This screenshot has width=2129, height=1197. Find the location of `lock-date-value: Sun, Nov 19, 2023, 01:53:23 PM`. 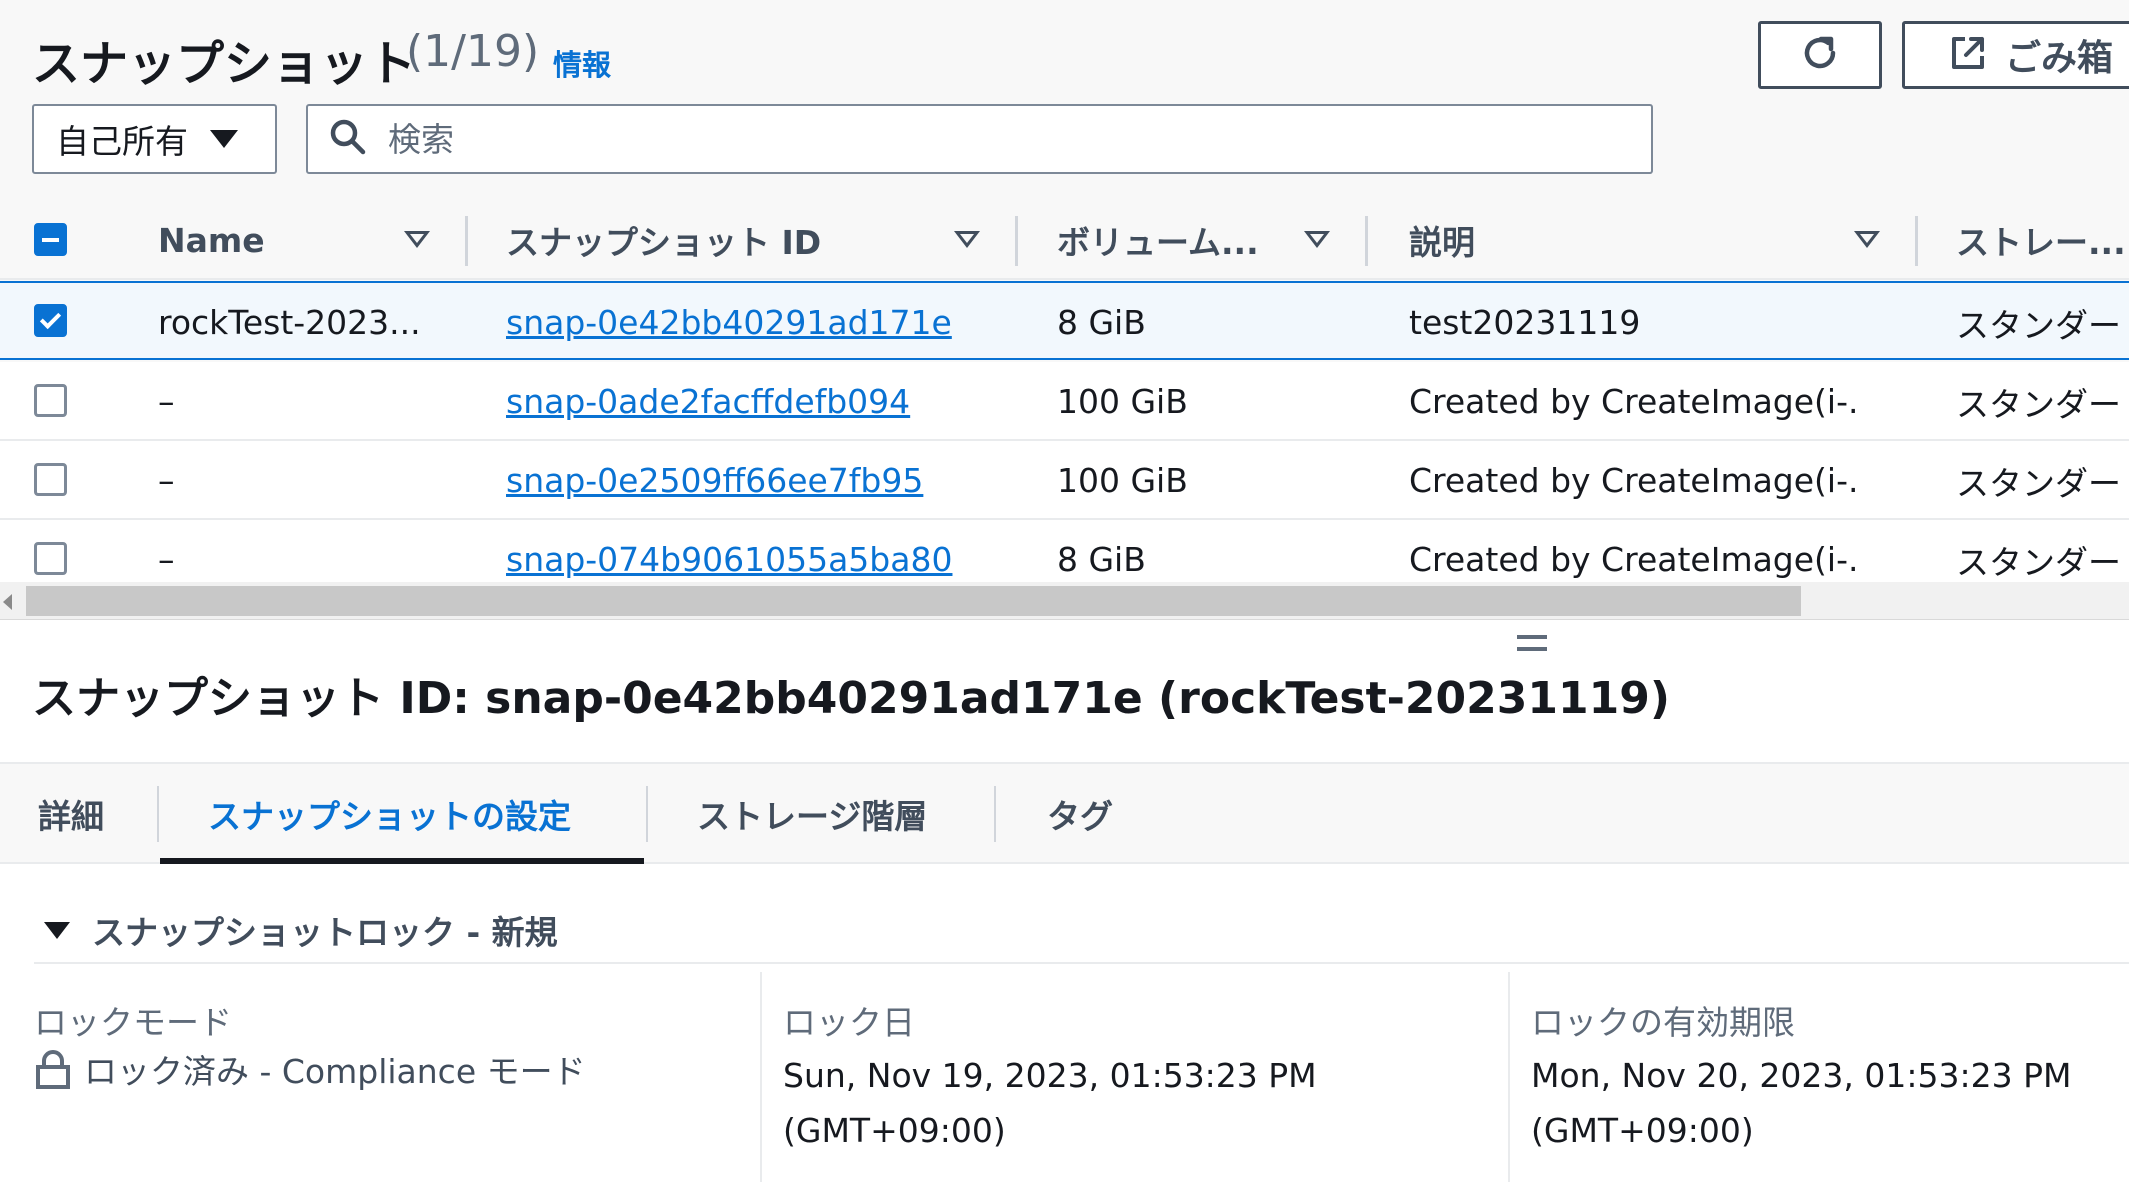

lock-date-value: Sun, Nov 19, 2023, 01:53:23 PM is located at coordinates (1050, 1075).